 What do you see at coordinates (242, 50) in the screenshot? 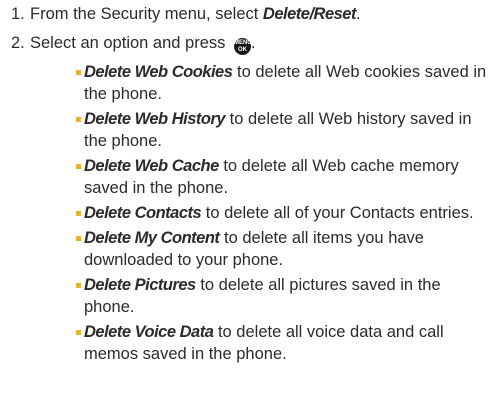
I see `ok-key-label: OK` at bounding box center [242, 50].